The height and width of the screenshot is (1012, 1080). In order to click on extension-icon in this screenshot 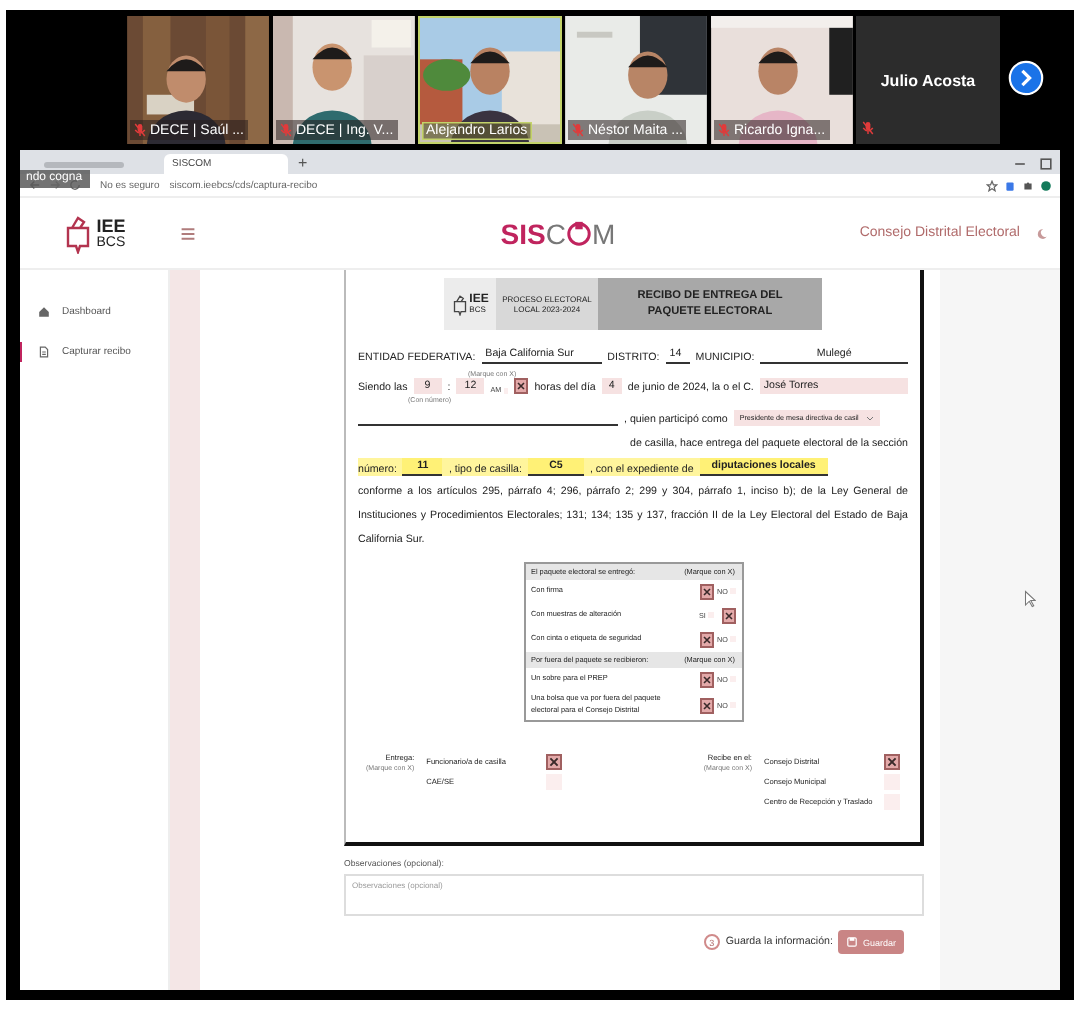, I will do `click(1010, 185)`.